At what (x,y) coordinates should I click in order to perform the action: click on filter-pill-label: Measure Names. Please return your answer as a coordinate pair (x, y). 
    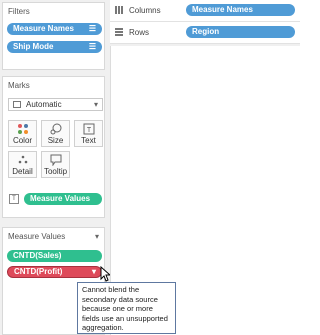
    Looking at the image, I should click on (43, 28).